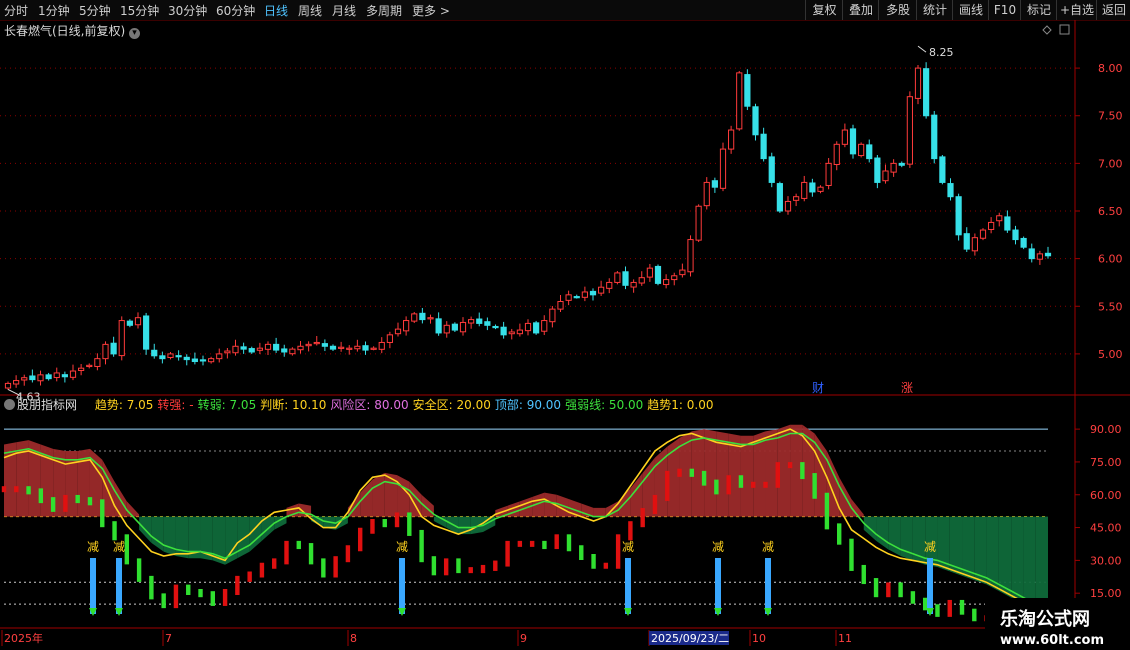  Describe the element at coordinates (1110, 211) in the screenshot. I see `price-tick-label: 6.50` at that location.